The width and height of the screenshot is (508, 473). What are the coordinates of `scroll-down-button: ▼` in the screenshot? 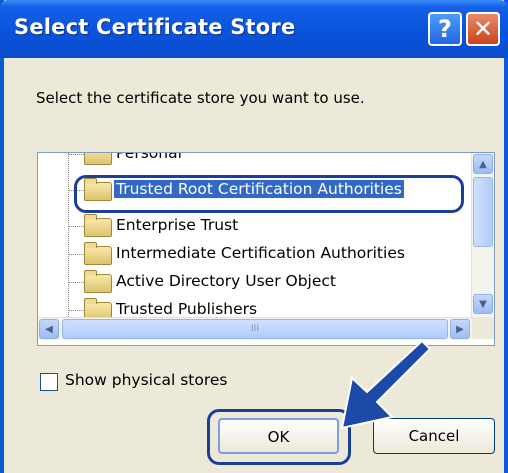 It's located at (483, 304).